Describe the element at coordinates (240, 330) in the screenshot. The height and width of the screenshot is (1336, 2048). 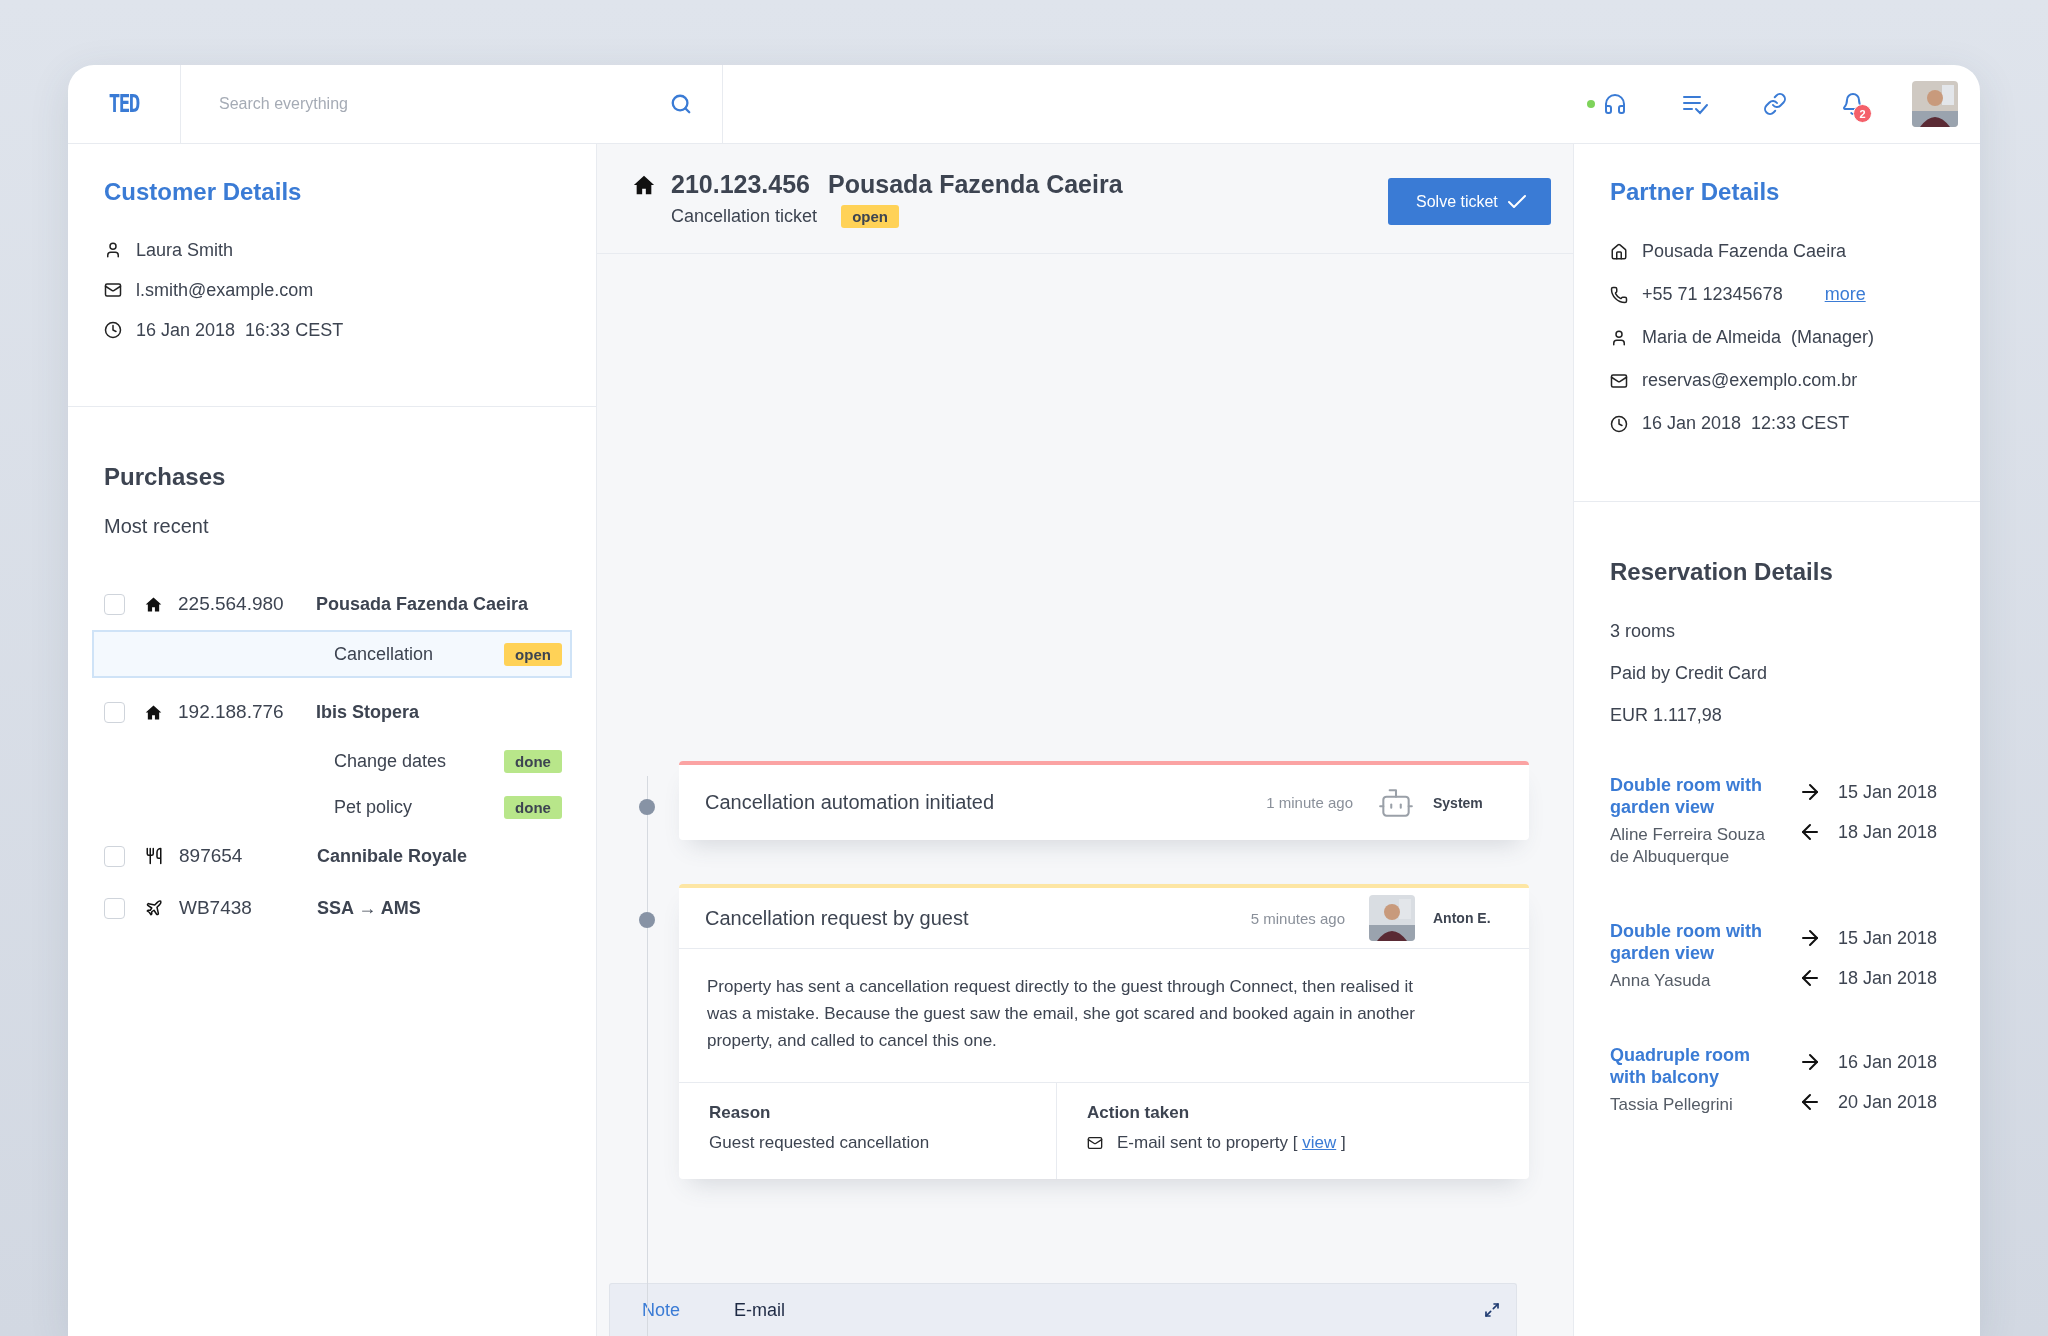
I see `customer-info: 16 Jan 2018 16:33 CEST` at that location.